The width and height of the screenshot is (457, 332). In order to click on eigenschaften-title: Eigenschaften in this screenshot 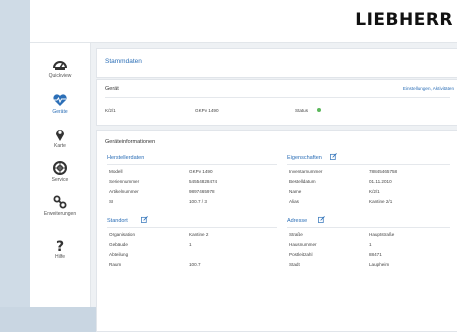, I will do `click(304, 158)`.